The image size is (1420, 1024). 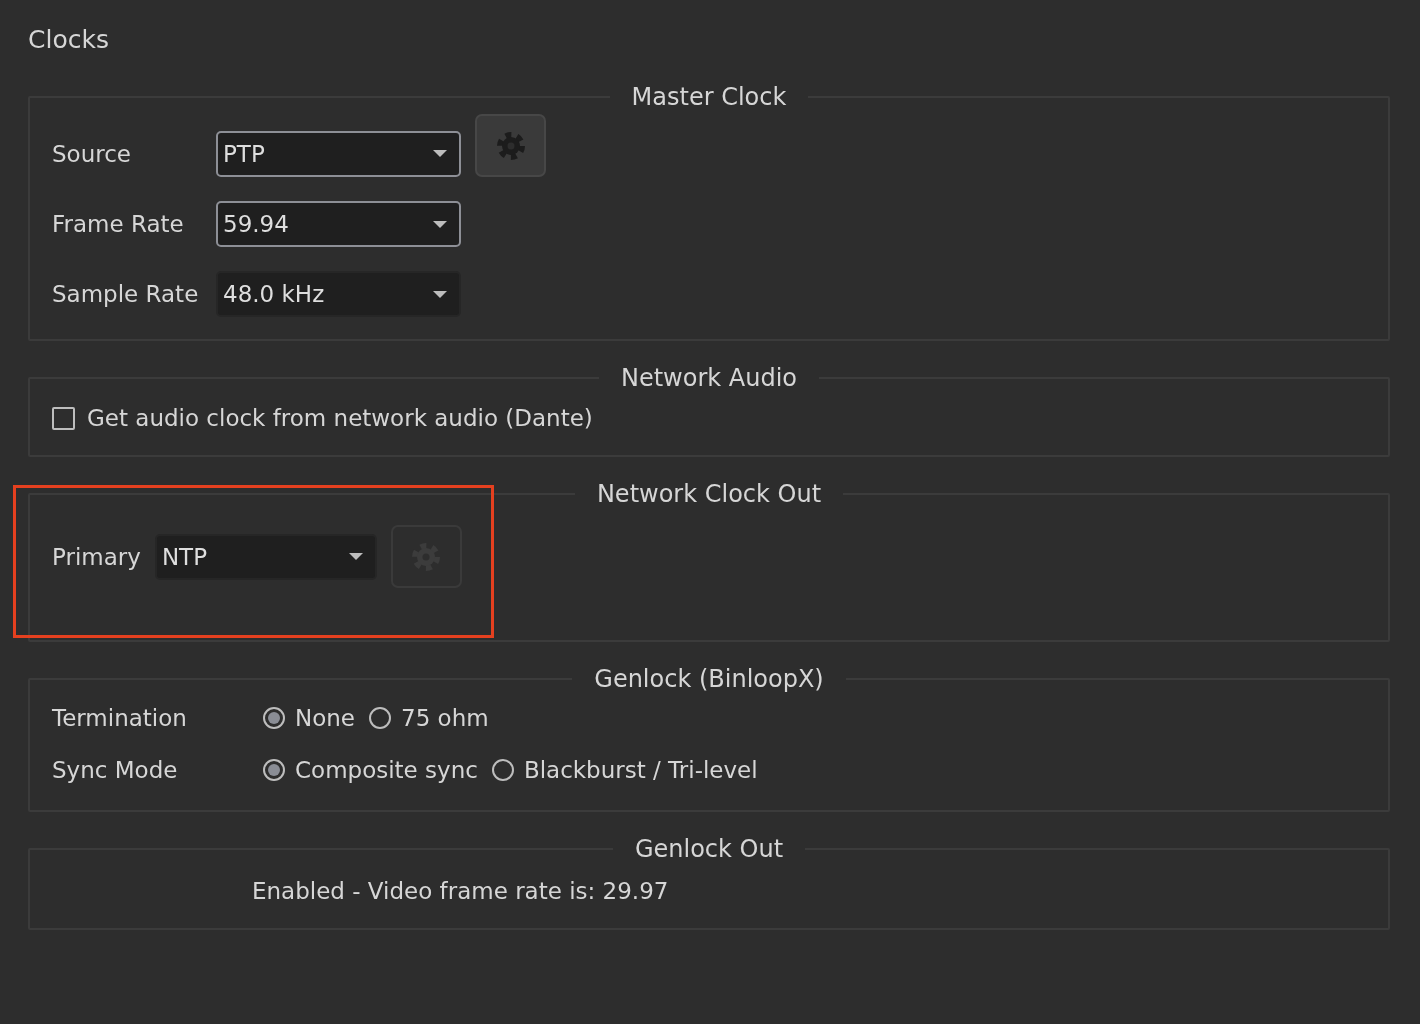 What do you see at coordinates (92, 153) in the screenshot?
I see `field-label: Source` at bounding box center [92, 153].